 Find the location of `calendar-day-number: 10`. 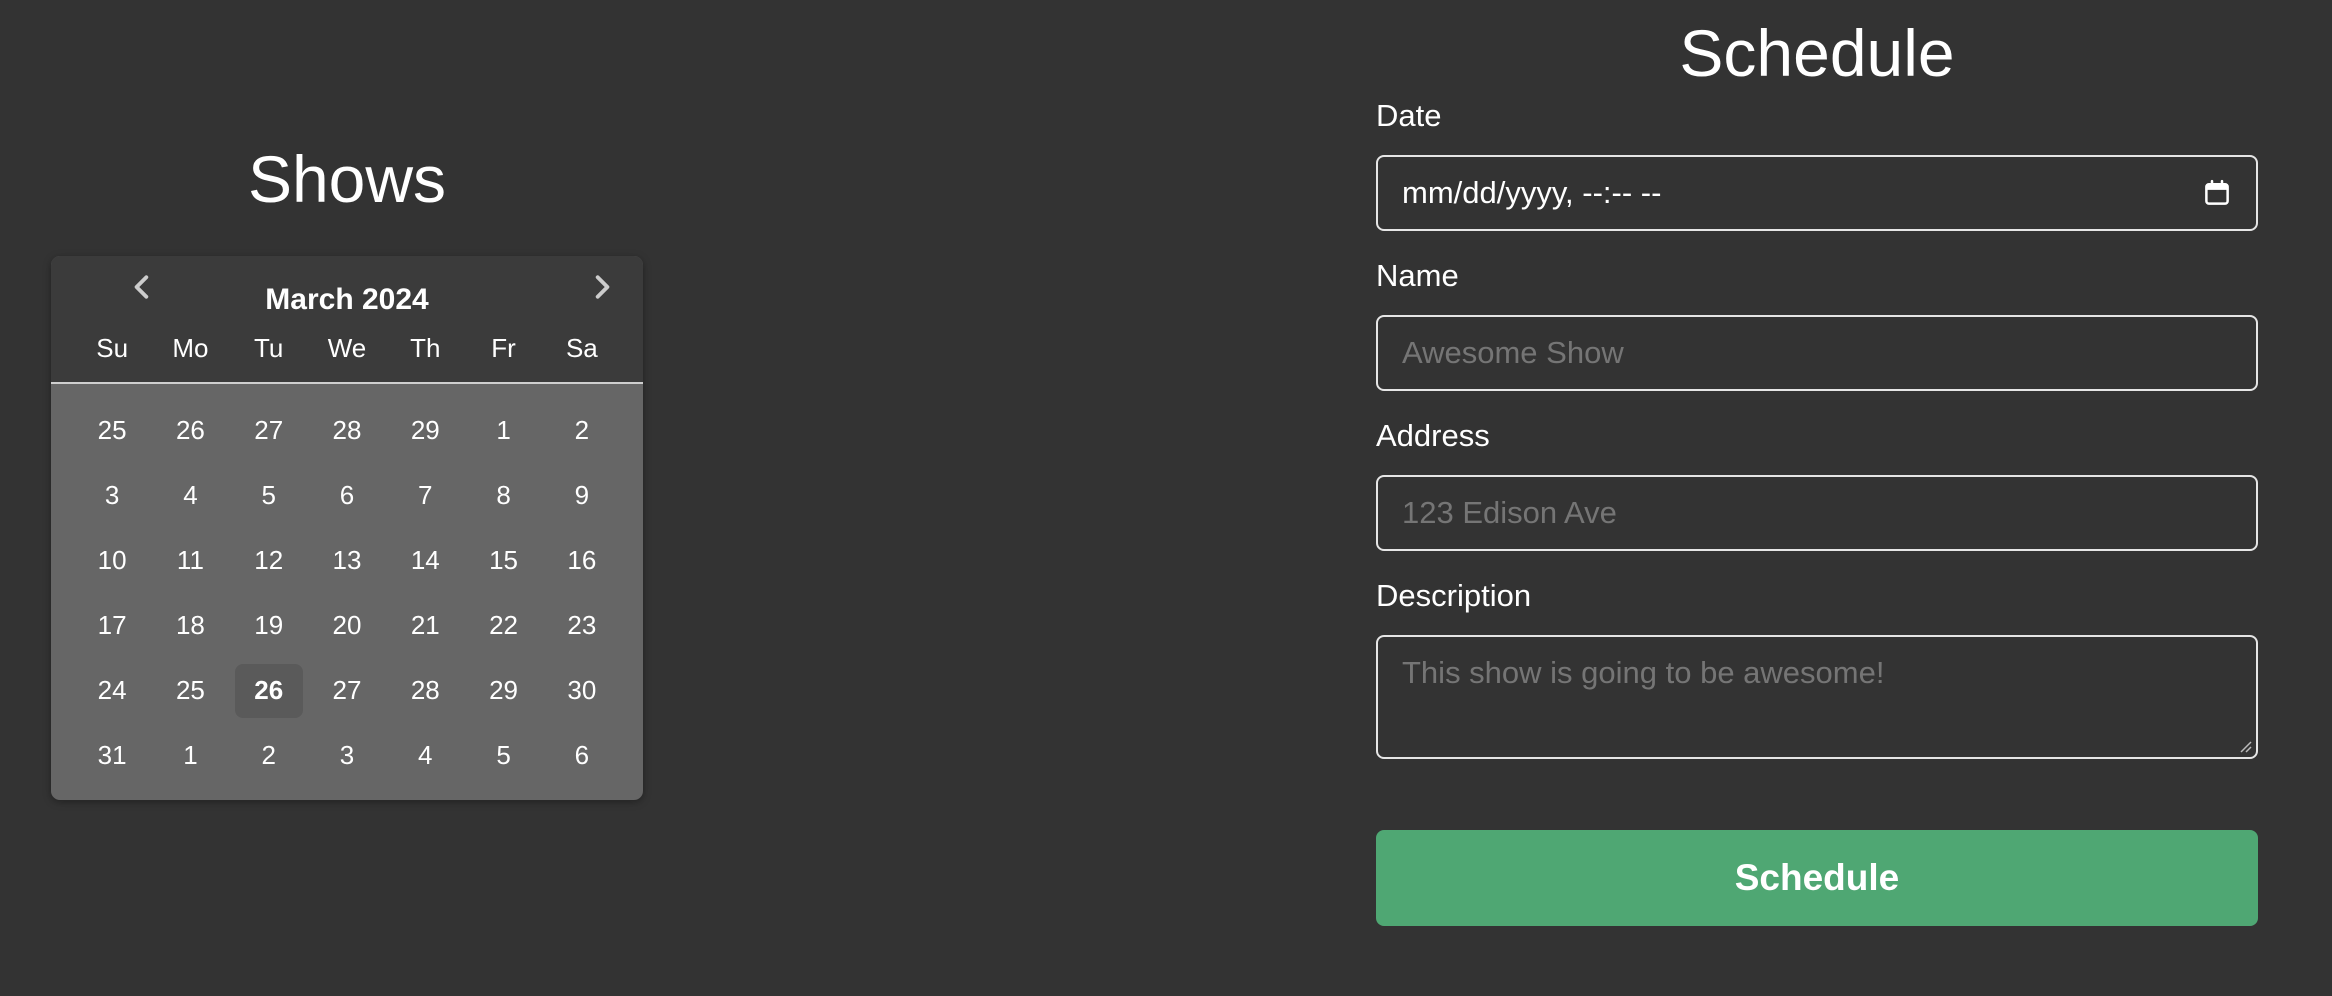

calendar-day-number: 10 is located at coordinates (112, 560).